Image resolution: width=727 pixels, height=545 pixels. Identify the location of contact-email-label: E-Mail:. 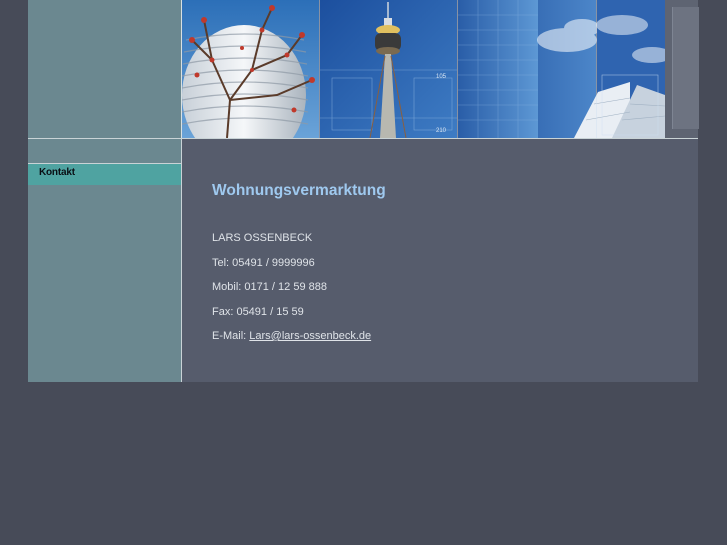
(231, 336).